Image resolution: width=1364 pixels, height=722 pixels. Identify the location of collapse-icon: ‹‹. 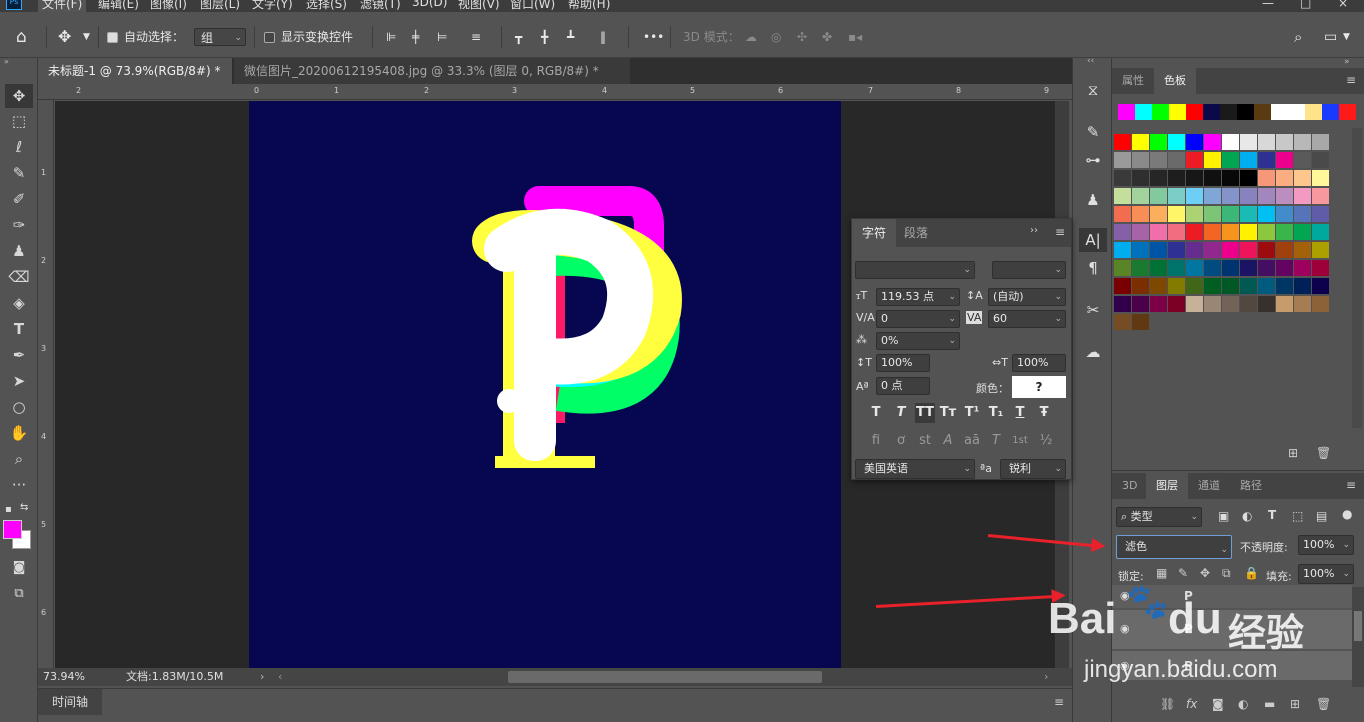
(1090, 61).